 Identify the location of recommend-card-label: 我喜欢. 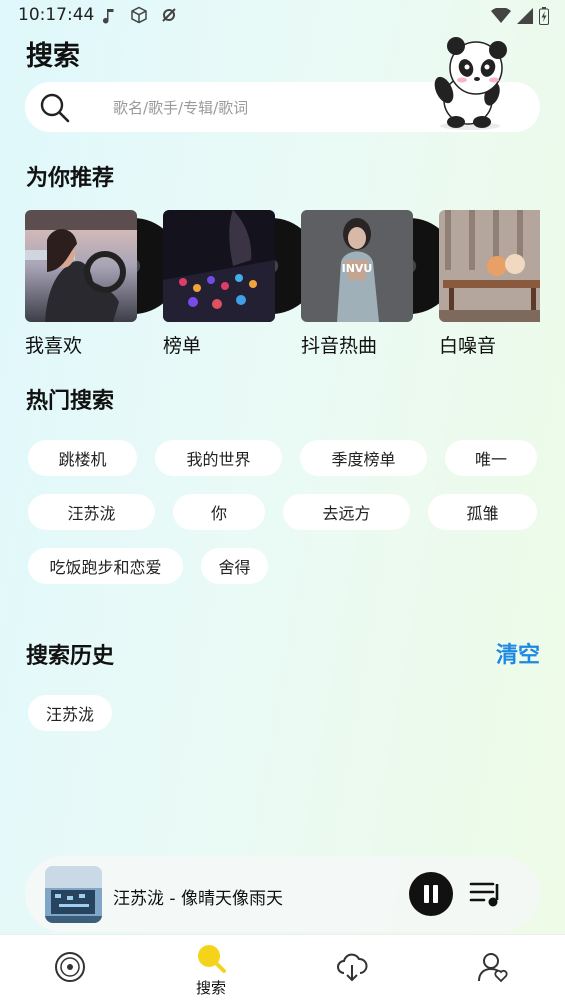
(54, 346).